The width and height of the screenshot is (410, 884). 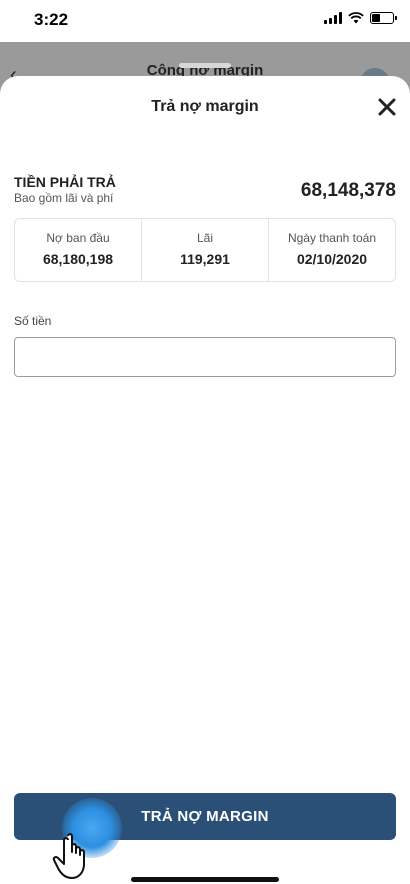 I want to click on home-indicator, so click(x=205, y=879).